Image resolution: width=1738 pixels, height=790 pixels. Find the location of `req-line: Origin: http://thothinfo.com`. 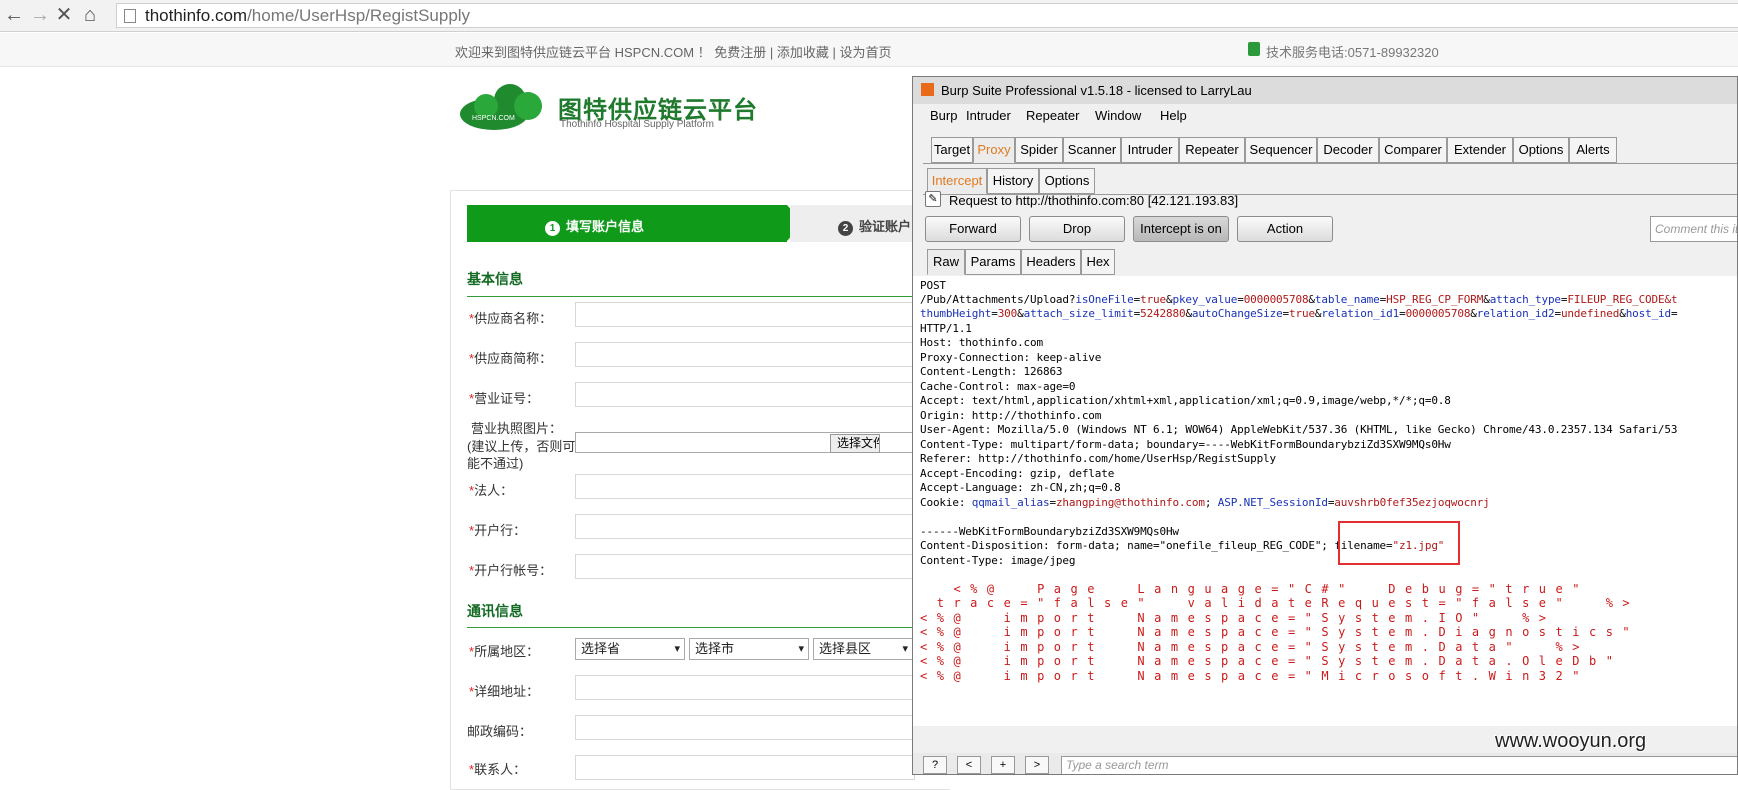

req-line: Origin: http://thothinfo.com is located at coordinates (1011, 415).